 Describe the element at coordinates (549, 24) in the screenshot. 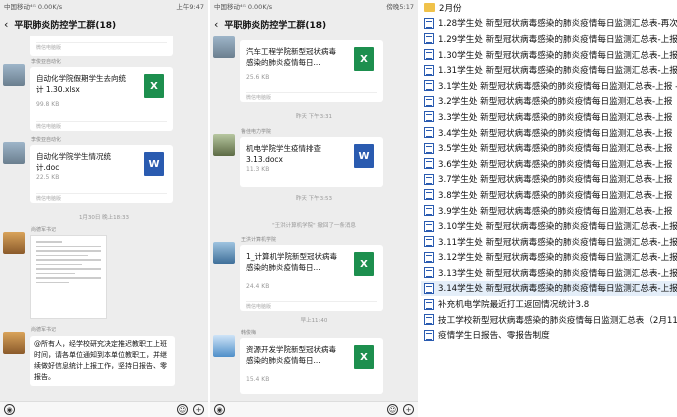

I see `file-item: 1.28学生处 新型冠状病毒感染的肺炎疫情每日监测汇总表-再次` at that location.